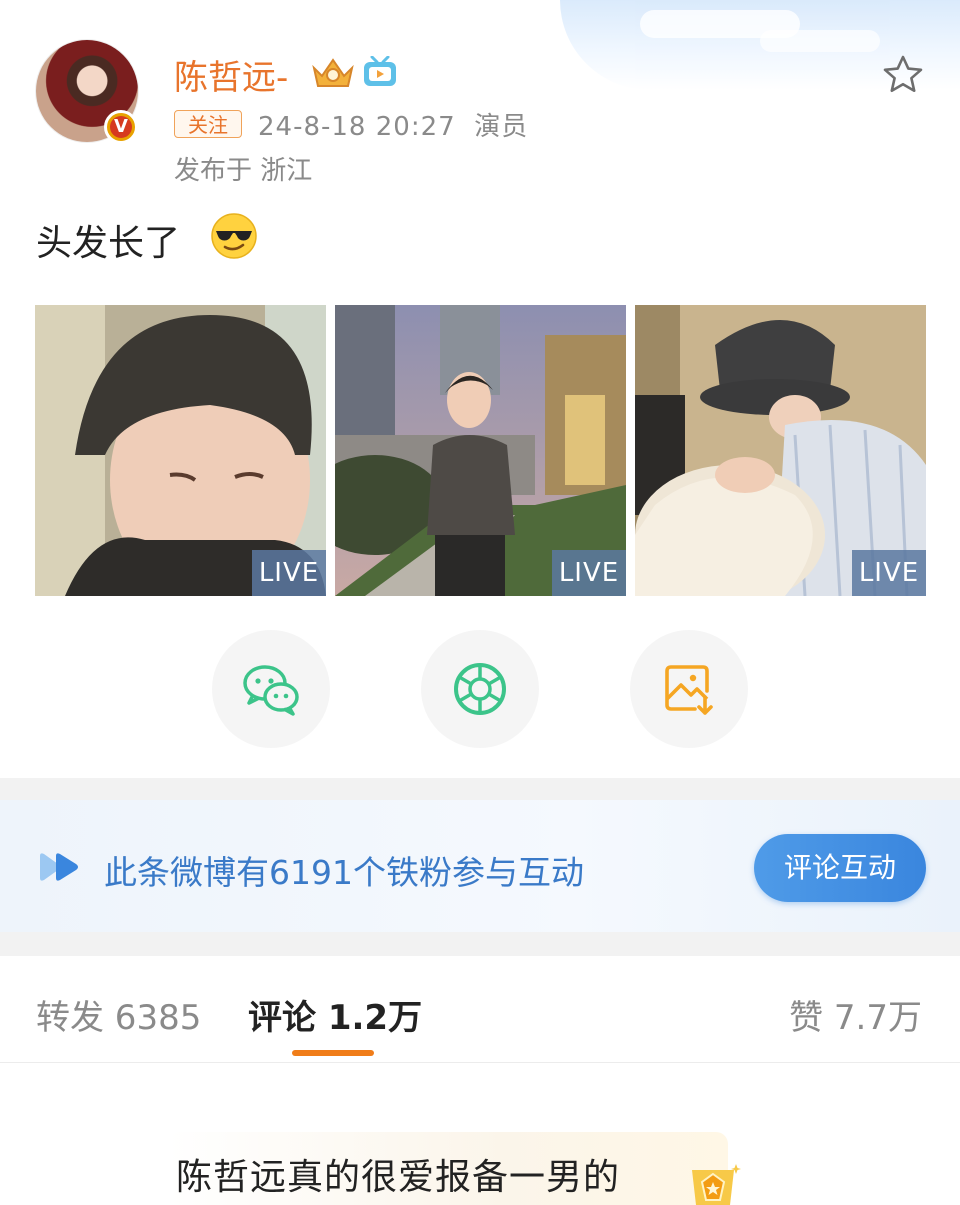  I want to click on tab-repost: 转发 6385, so click(118, 1014).